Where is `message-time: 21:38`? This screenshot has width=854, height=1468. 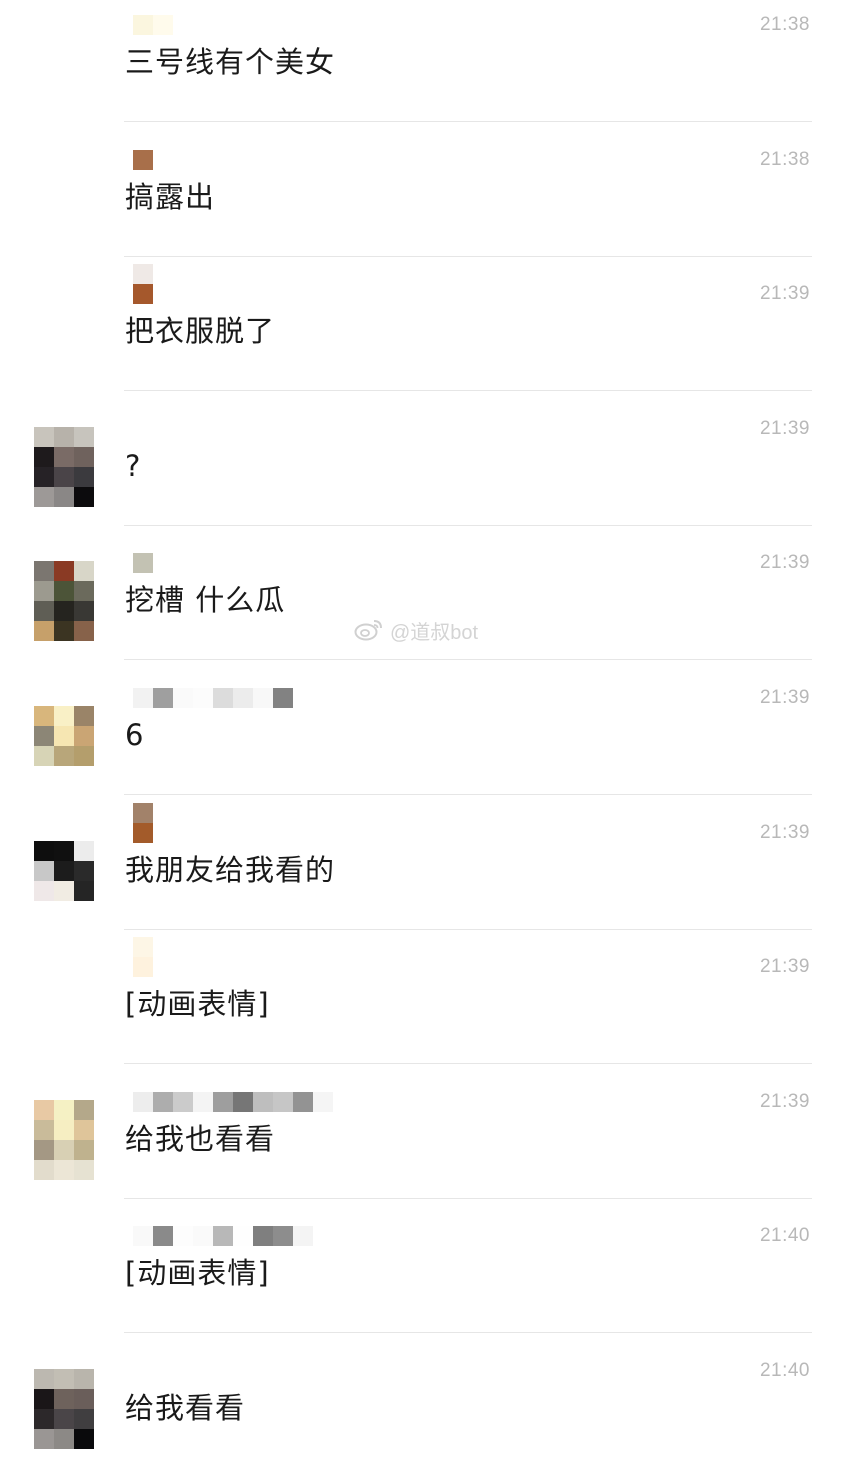 message-time: 21:38 is located at coordinates (784, 159).